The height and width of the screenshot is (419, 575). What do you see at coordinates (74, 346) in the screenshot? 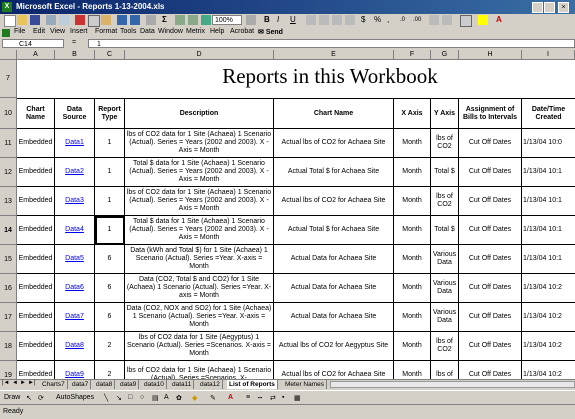
I see `hyperlink: Data8` at bounding box center [74, 346].